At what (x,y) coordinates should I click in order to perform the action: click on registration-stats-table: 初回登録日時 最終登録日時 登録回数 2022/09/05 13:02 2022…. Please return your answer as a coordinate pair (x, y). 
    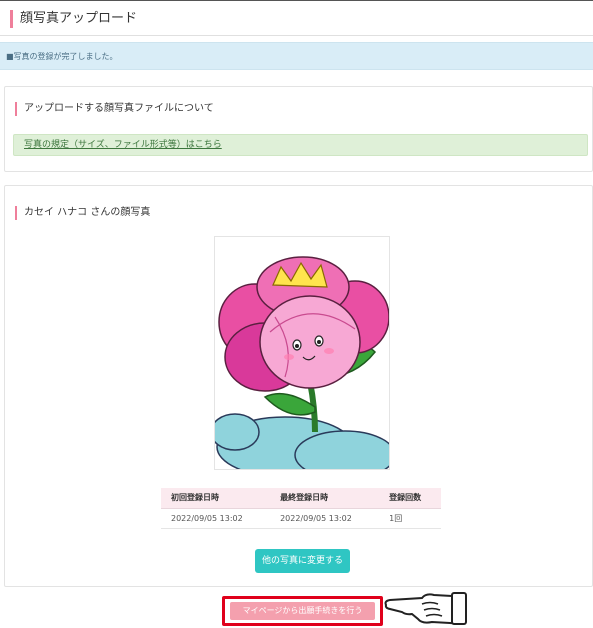
    Looking at the image, I should click on (301, 508).